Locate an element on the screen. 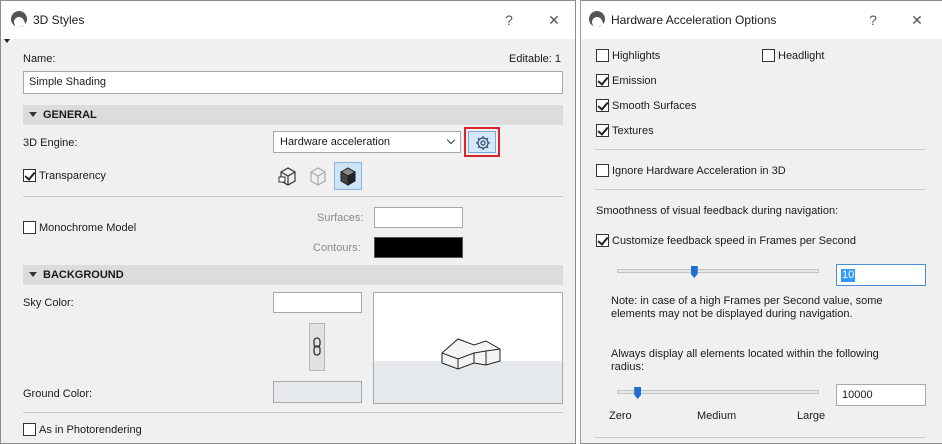 The width and height of the screenshot is (942, 444). fps-input: 10 is located at coordinates (881, 275).